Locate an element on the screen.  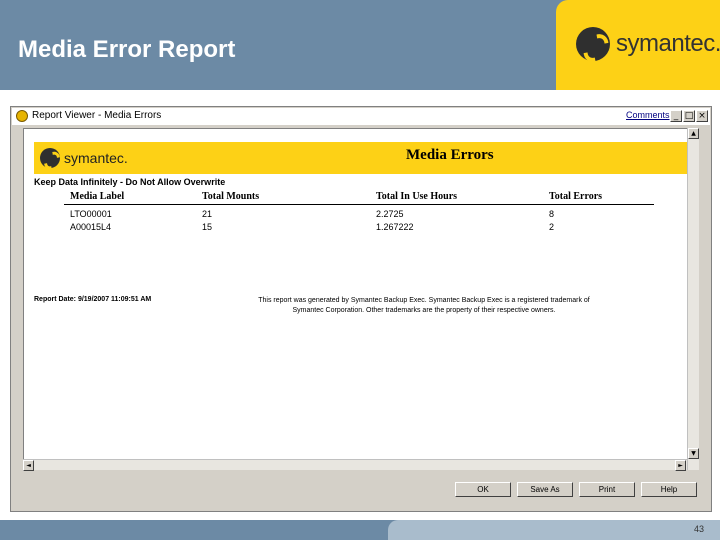
symantec-logo: symantec. is located at coordinates (638, 45).